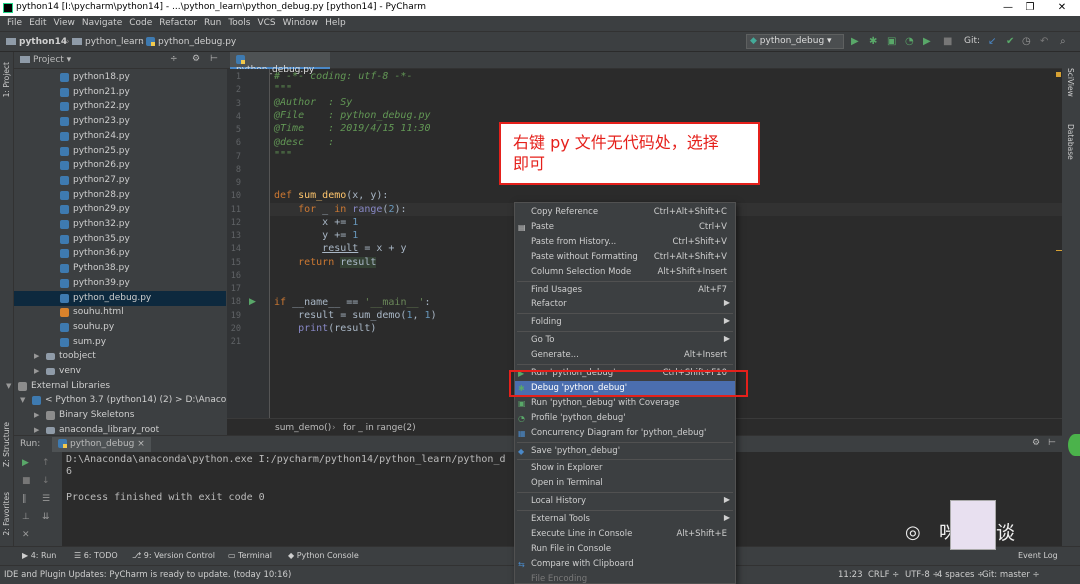 The width and height of the screenshot is (1080, 584). What do you see at coordinates (1070, 82) in the screenshot?
I see `tab-sciview: SciView` at bounding box center [1070, 82].